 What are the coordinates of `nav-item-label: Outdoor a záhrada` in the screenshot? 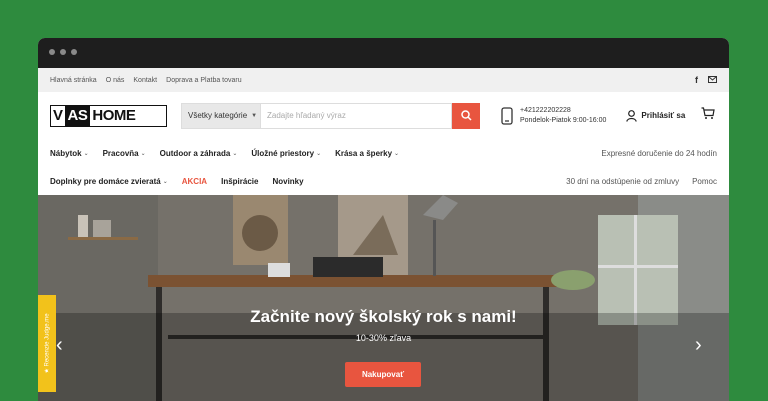 It's located at (195, 153).